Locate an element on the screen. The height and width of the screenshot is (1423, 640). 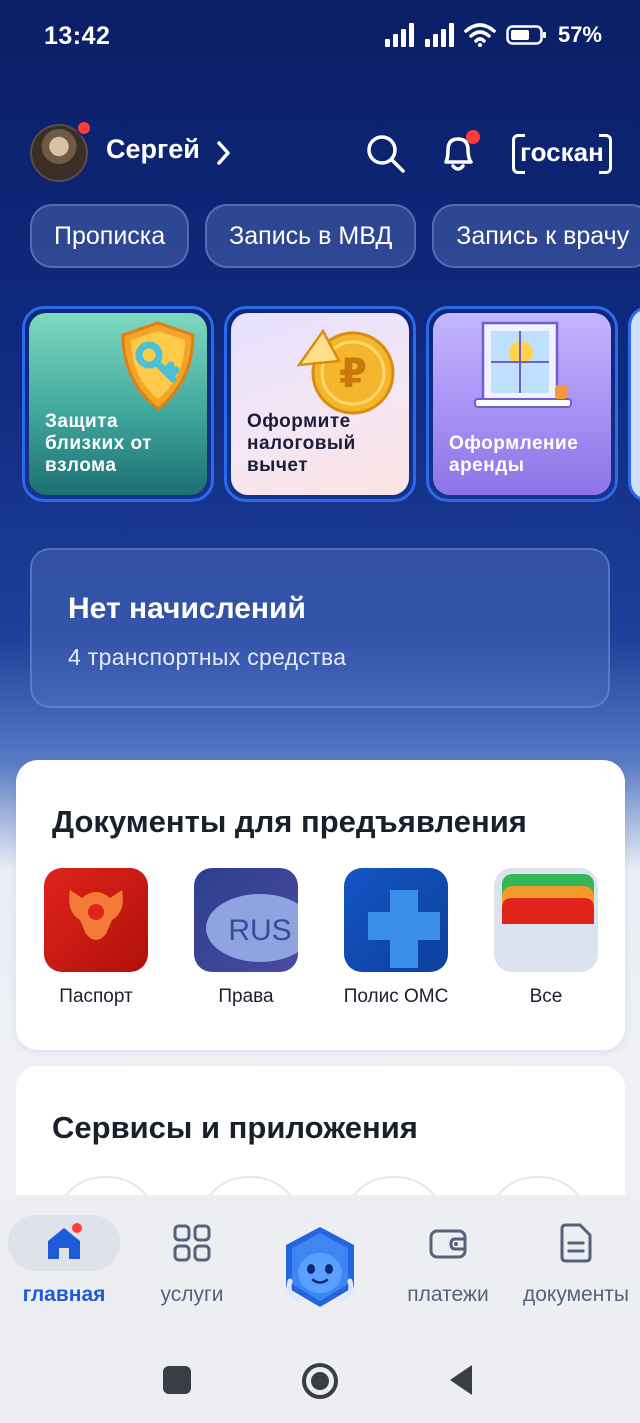
medical-cross-icon is located at coordinates (396, 920).